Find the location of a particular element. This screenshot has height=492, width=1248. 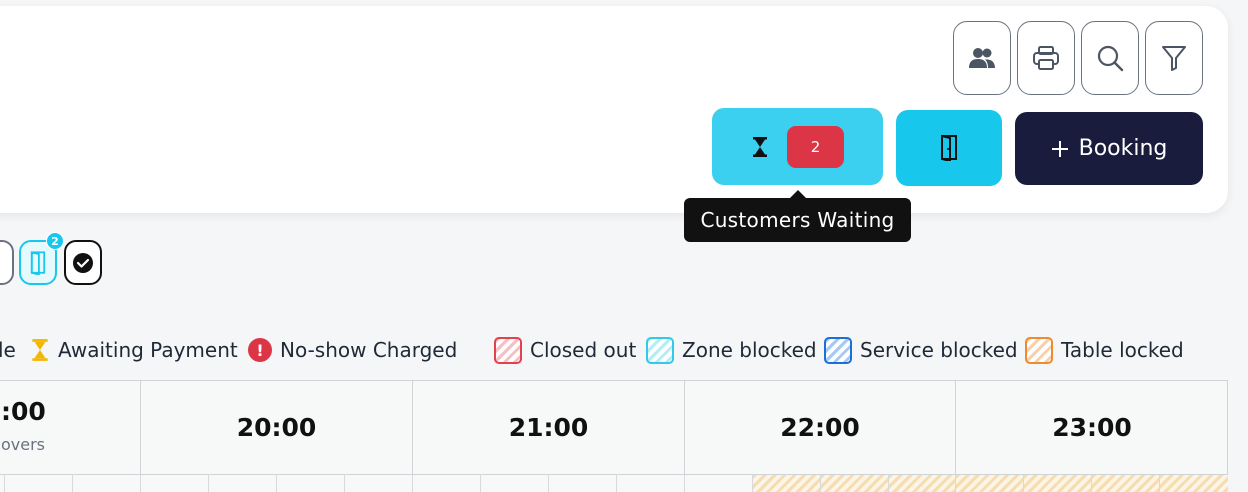

plus-icon is located at coordinates (1059, 148).